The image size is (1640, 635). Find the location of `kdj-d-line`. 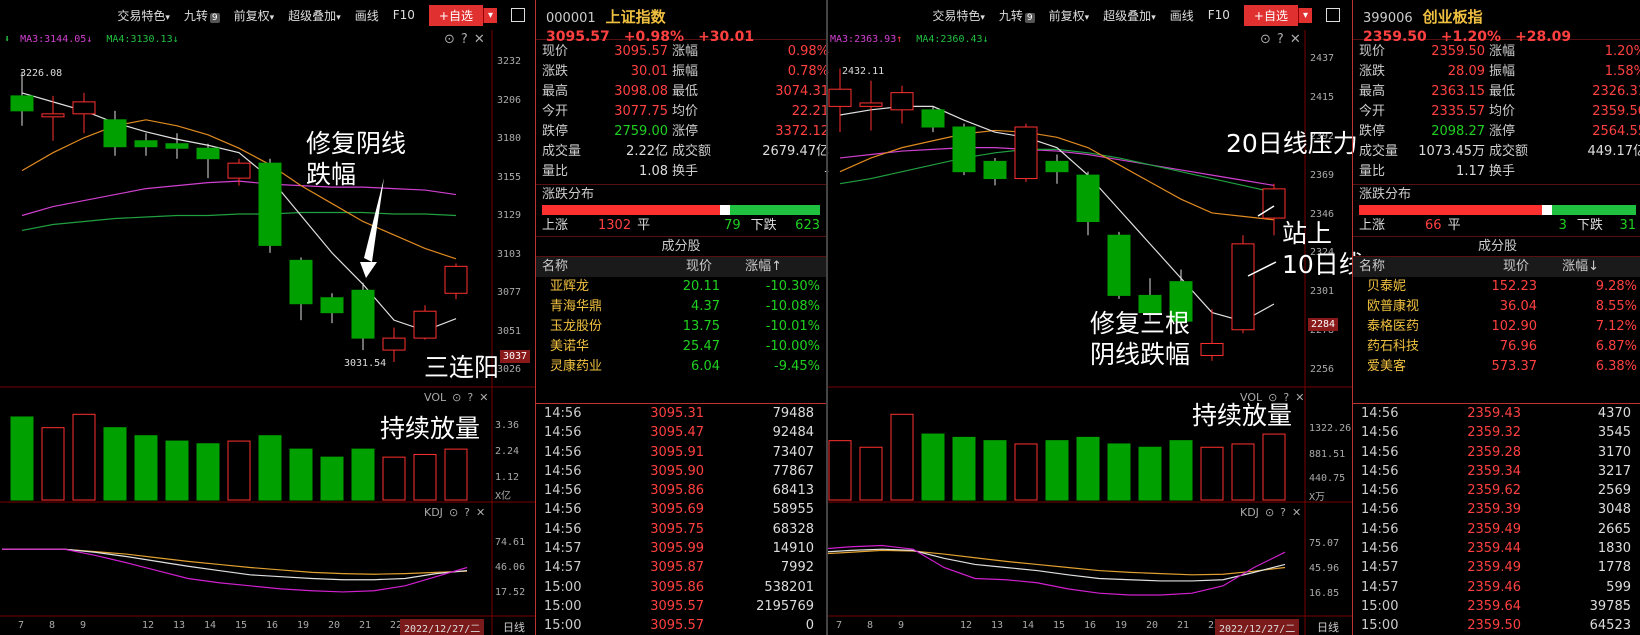

kdj-d-line is located at coordinates (1057, 562).